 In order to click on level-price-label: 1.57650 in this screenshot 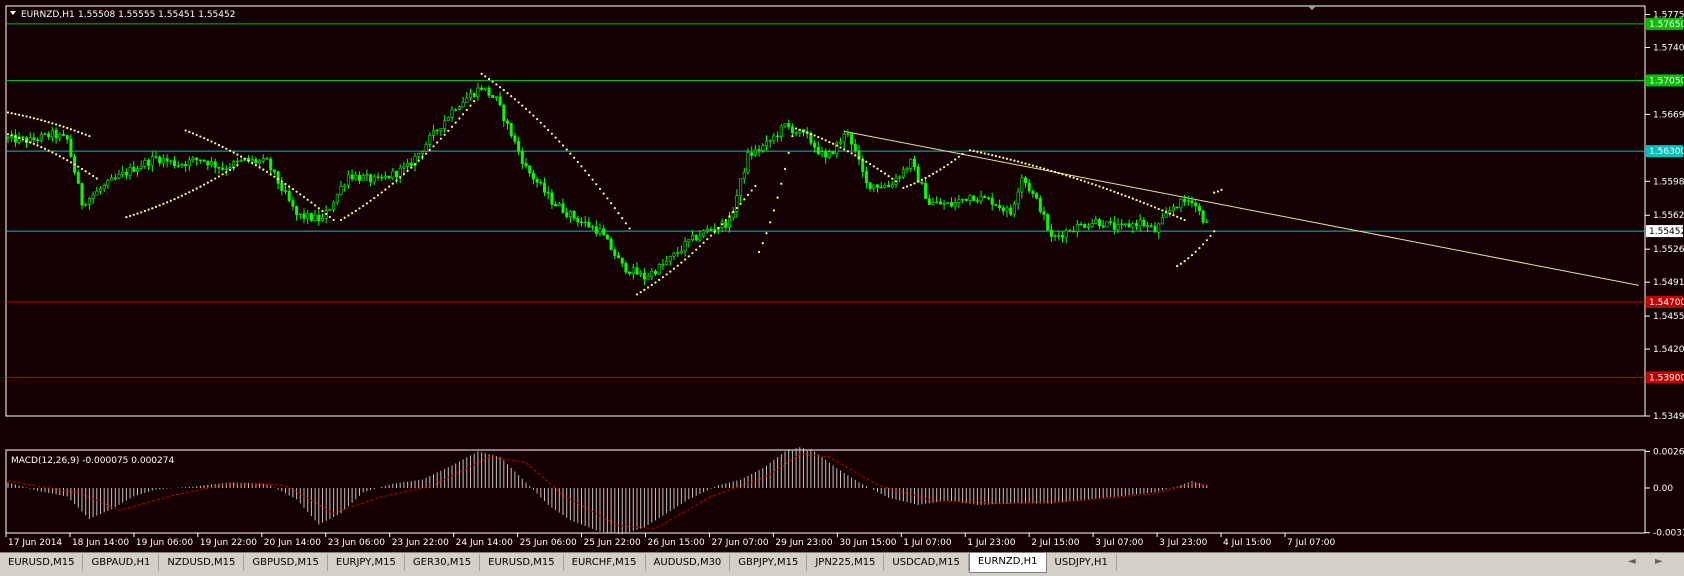, I will do `click(1666, 25)`.